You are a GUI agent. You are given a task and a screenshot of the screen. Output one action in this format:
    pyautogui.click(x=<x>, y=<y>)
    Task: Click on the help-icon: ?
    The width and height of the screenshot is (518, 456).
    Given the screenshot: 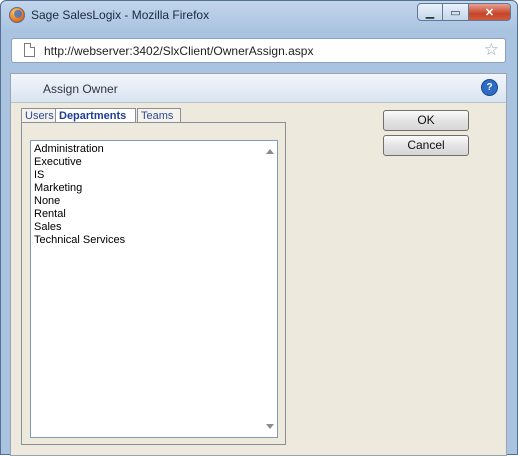 What is the action you would take?
    pyautogui.click(x=489, y=87)
    